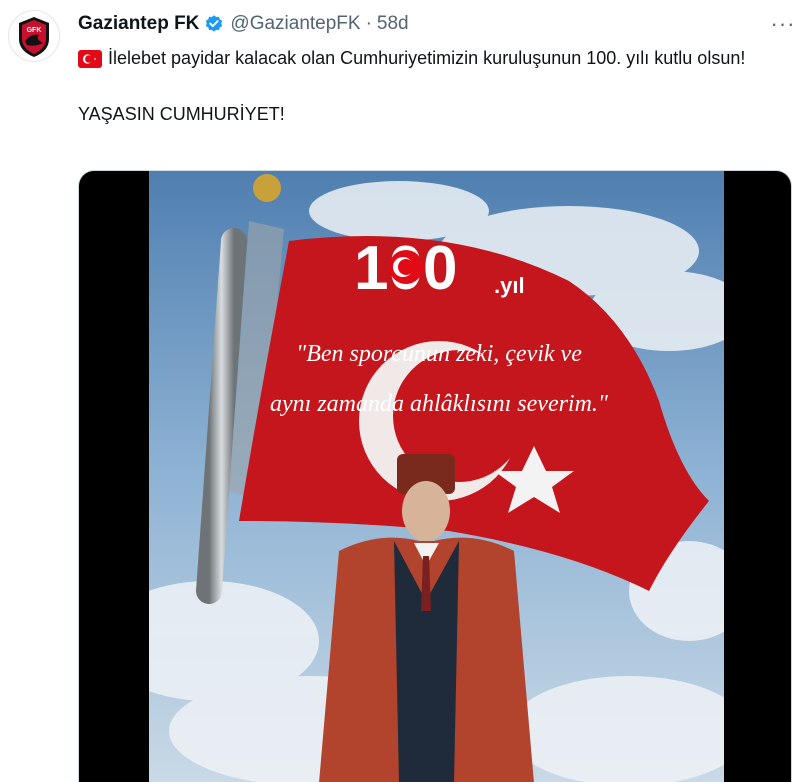 Image resolution: width=800 pixels, height=782 pixels. I want to click on gaziantep-fk-logo-icon: GFK, so click(34, 37).